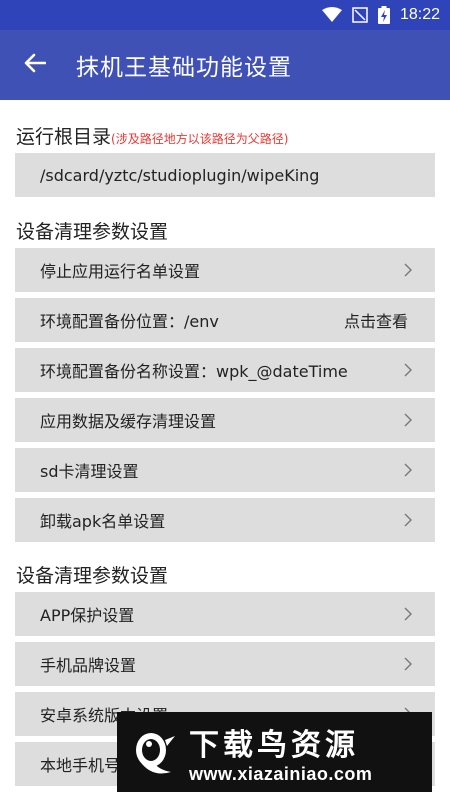  Describe the element at coordinates (331, 15) in the screenshot. I see `wifi-icon` at that location.